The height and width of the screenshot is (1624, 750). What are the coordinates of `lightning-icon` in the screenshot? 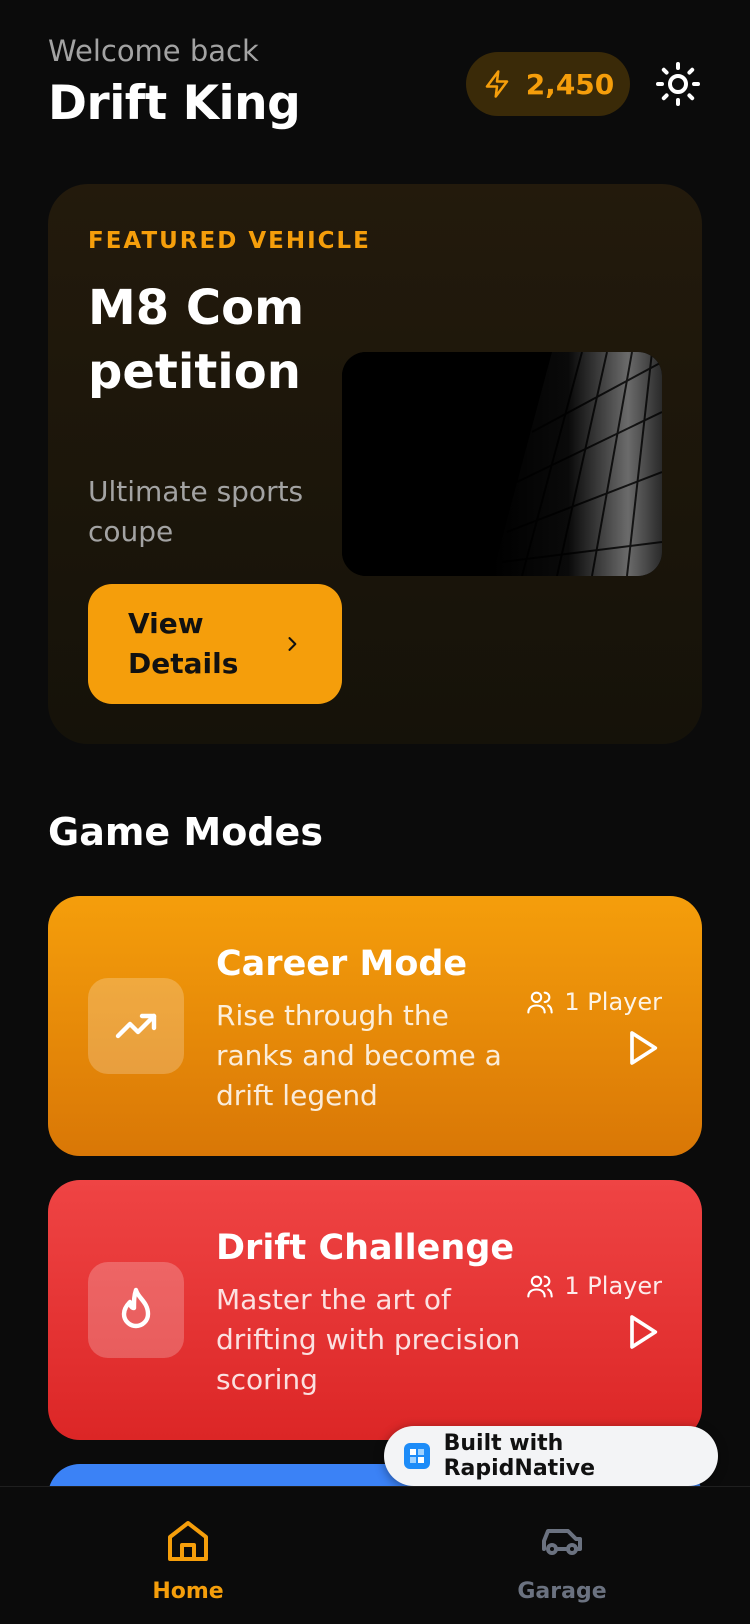 It's located at (496, 84).